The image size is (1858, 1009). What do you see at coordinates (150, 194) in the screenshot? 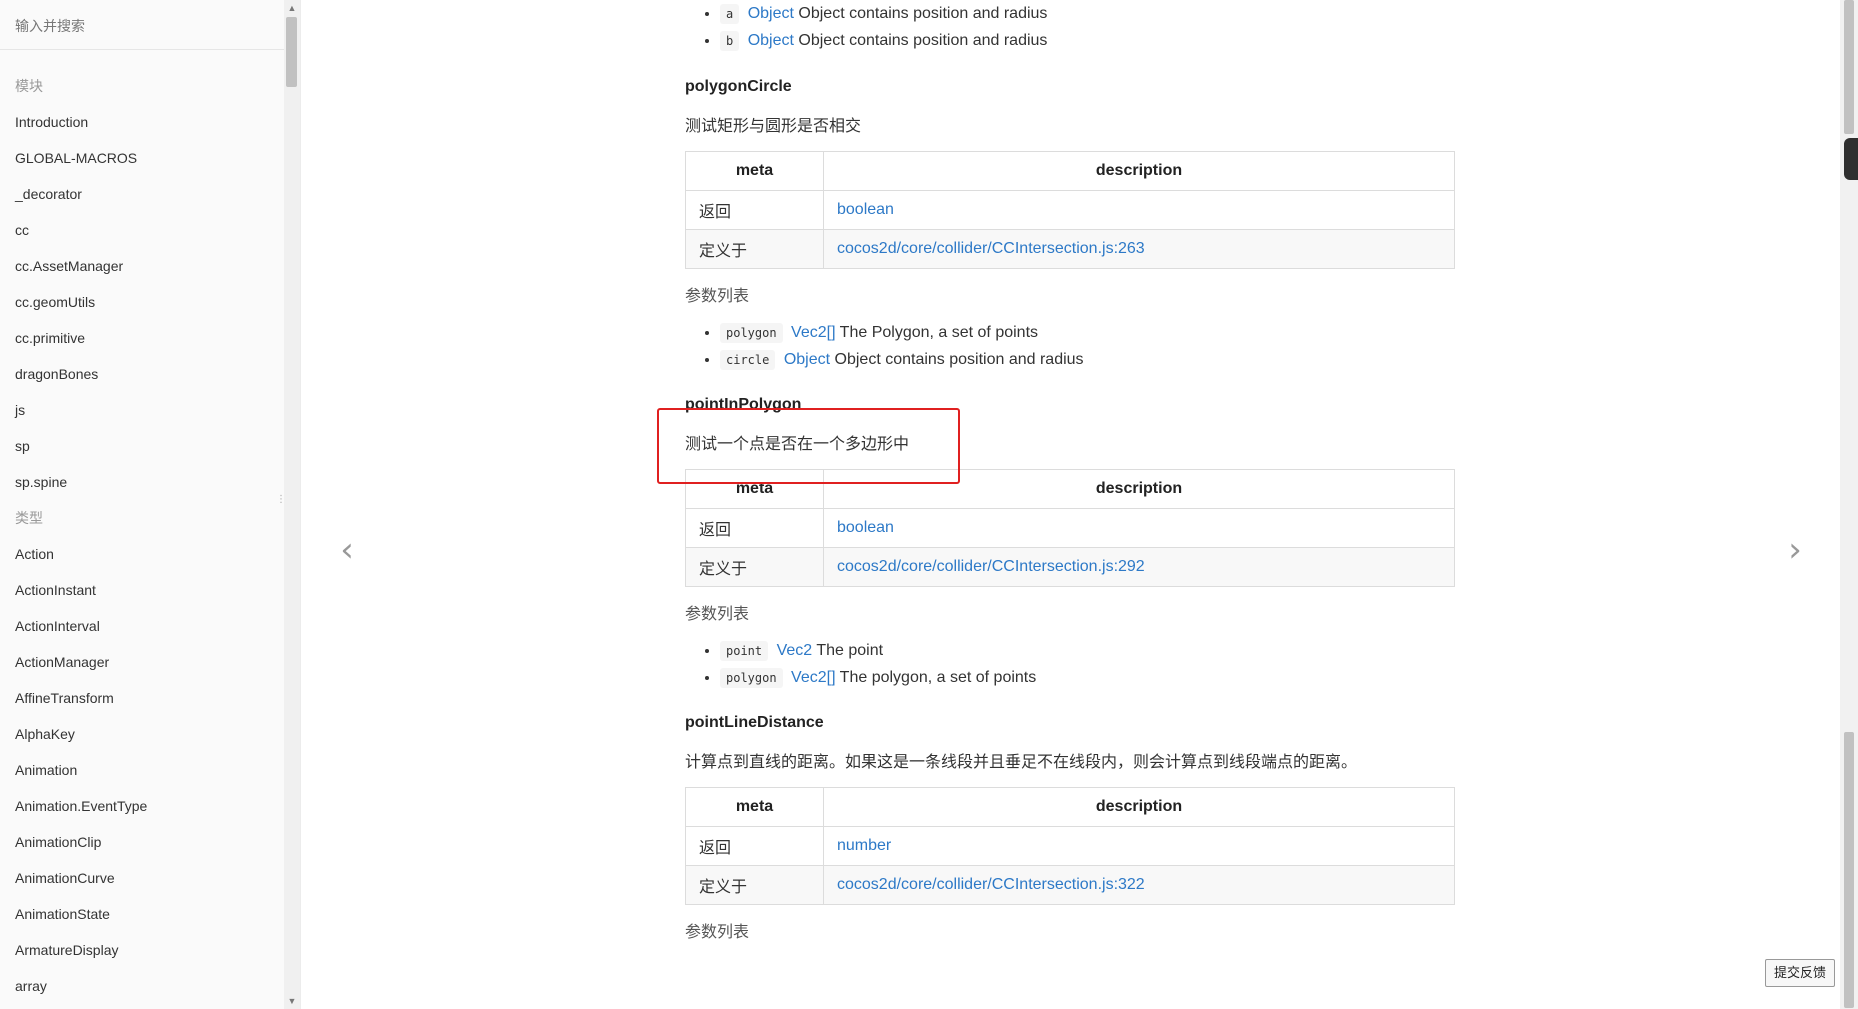
I see `sidebar-module-item: _decorator` at bounding box center [150, 194].